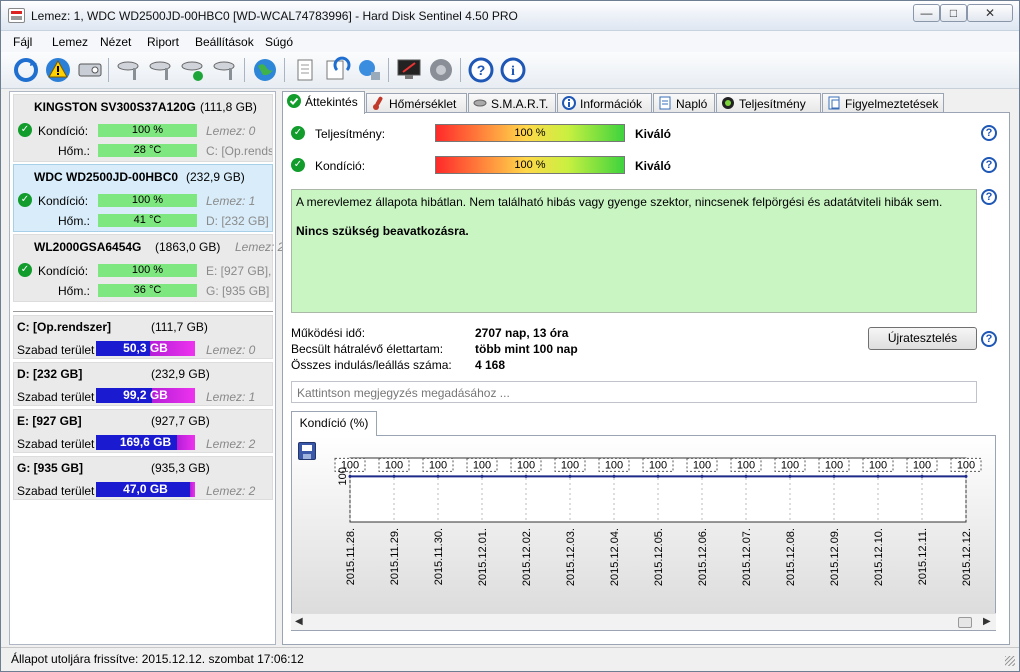 The height and width of the screenshot is (672, 1020). I want to click on settings-icon, so click(409, 70).